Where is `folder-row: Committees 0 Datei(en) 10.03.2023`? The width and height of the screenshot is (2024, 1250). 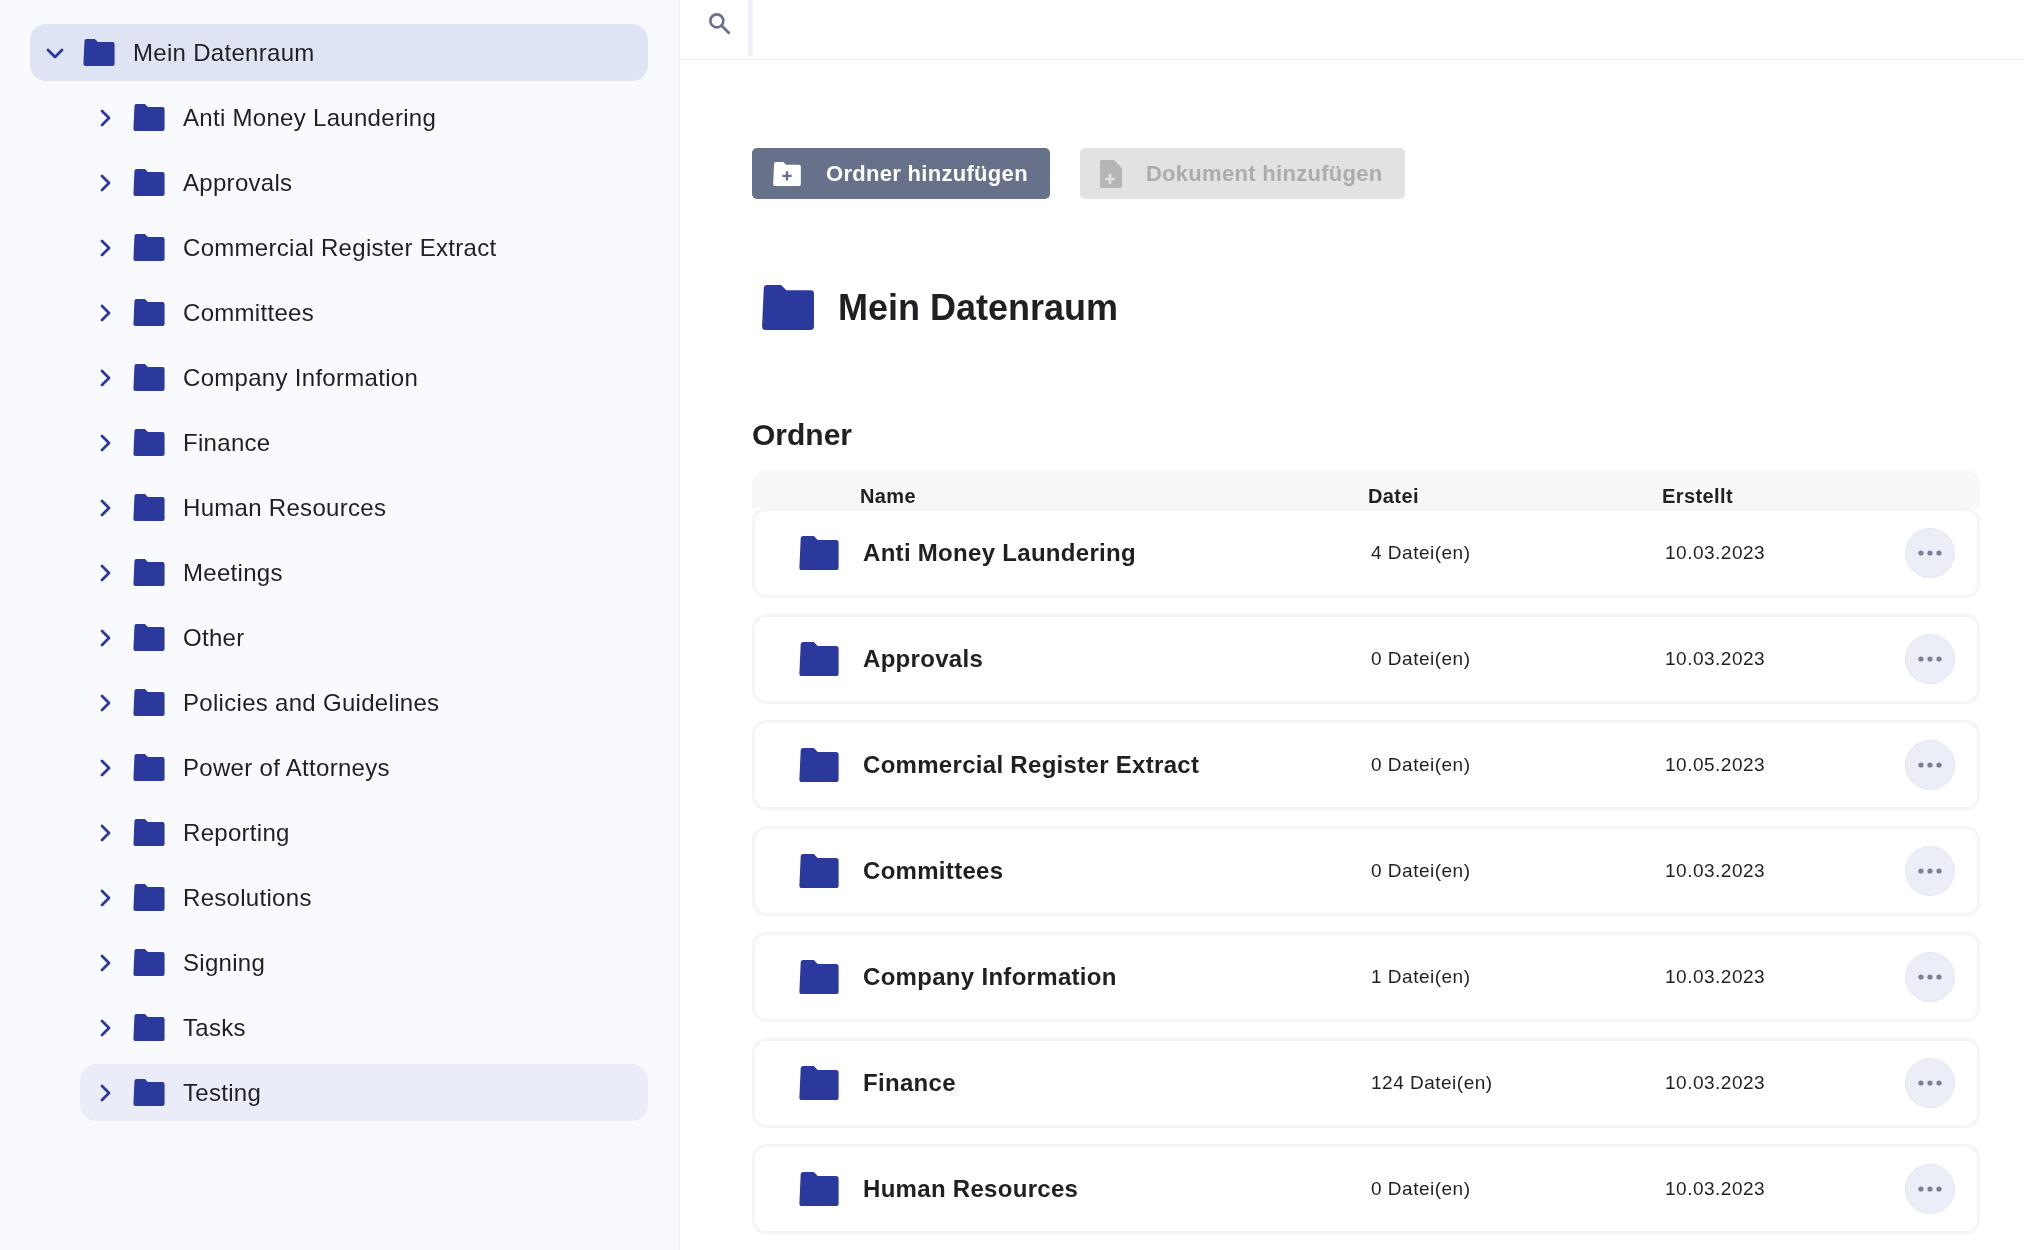
folder-row: Committees 0 Datei(en) 10.03.2023 is located at coordinates (1366, 871).